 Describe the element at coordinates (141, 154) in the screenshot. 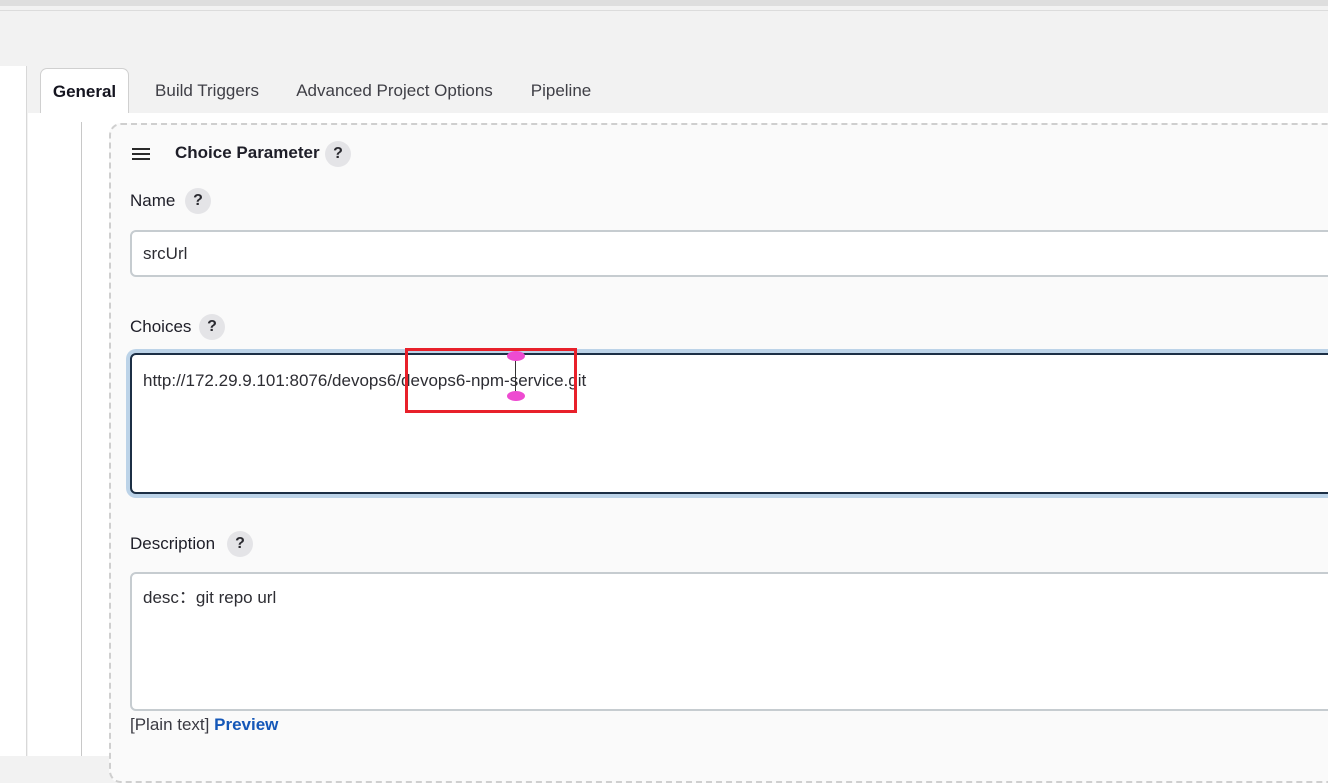

I see `hamburger-icon` at that location.